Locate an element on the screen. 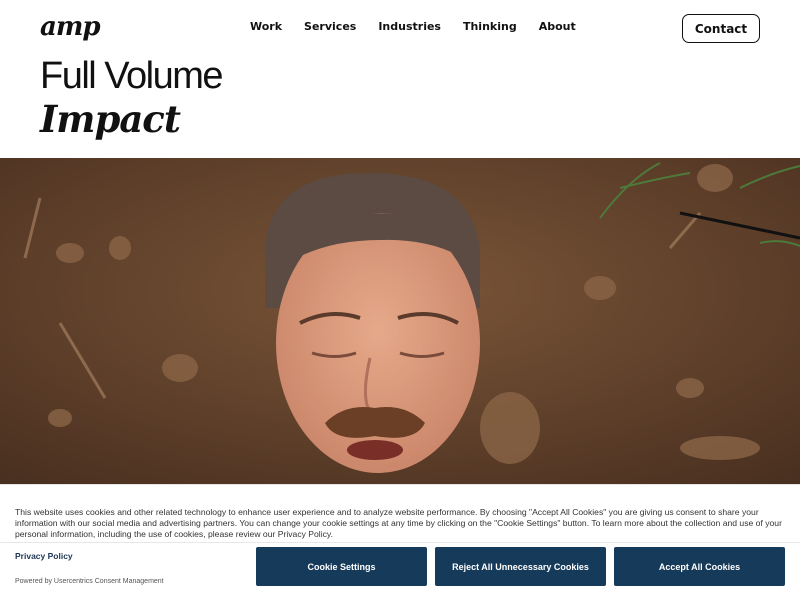 This screenshot has height=600, width=800. cookie-settings-button: Cookie Settings is located at coordinates (341, 566).